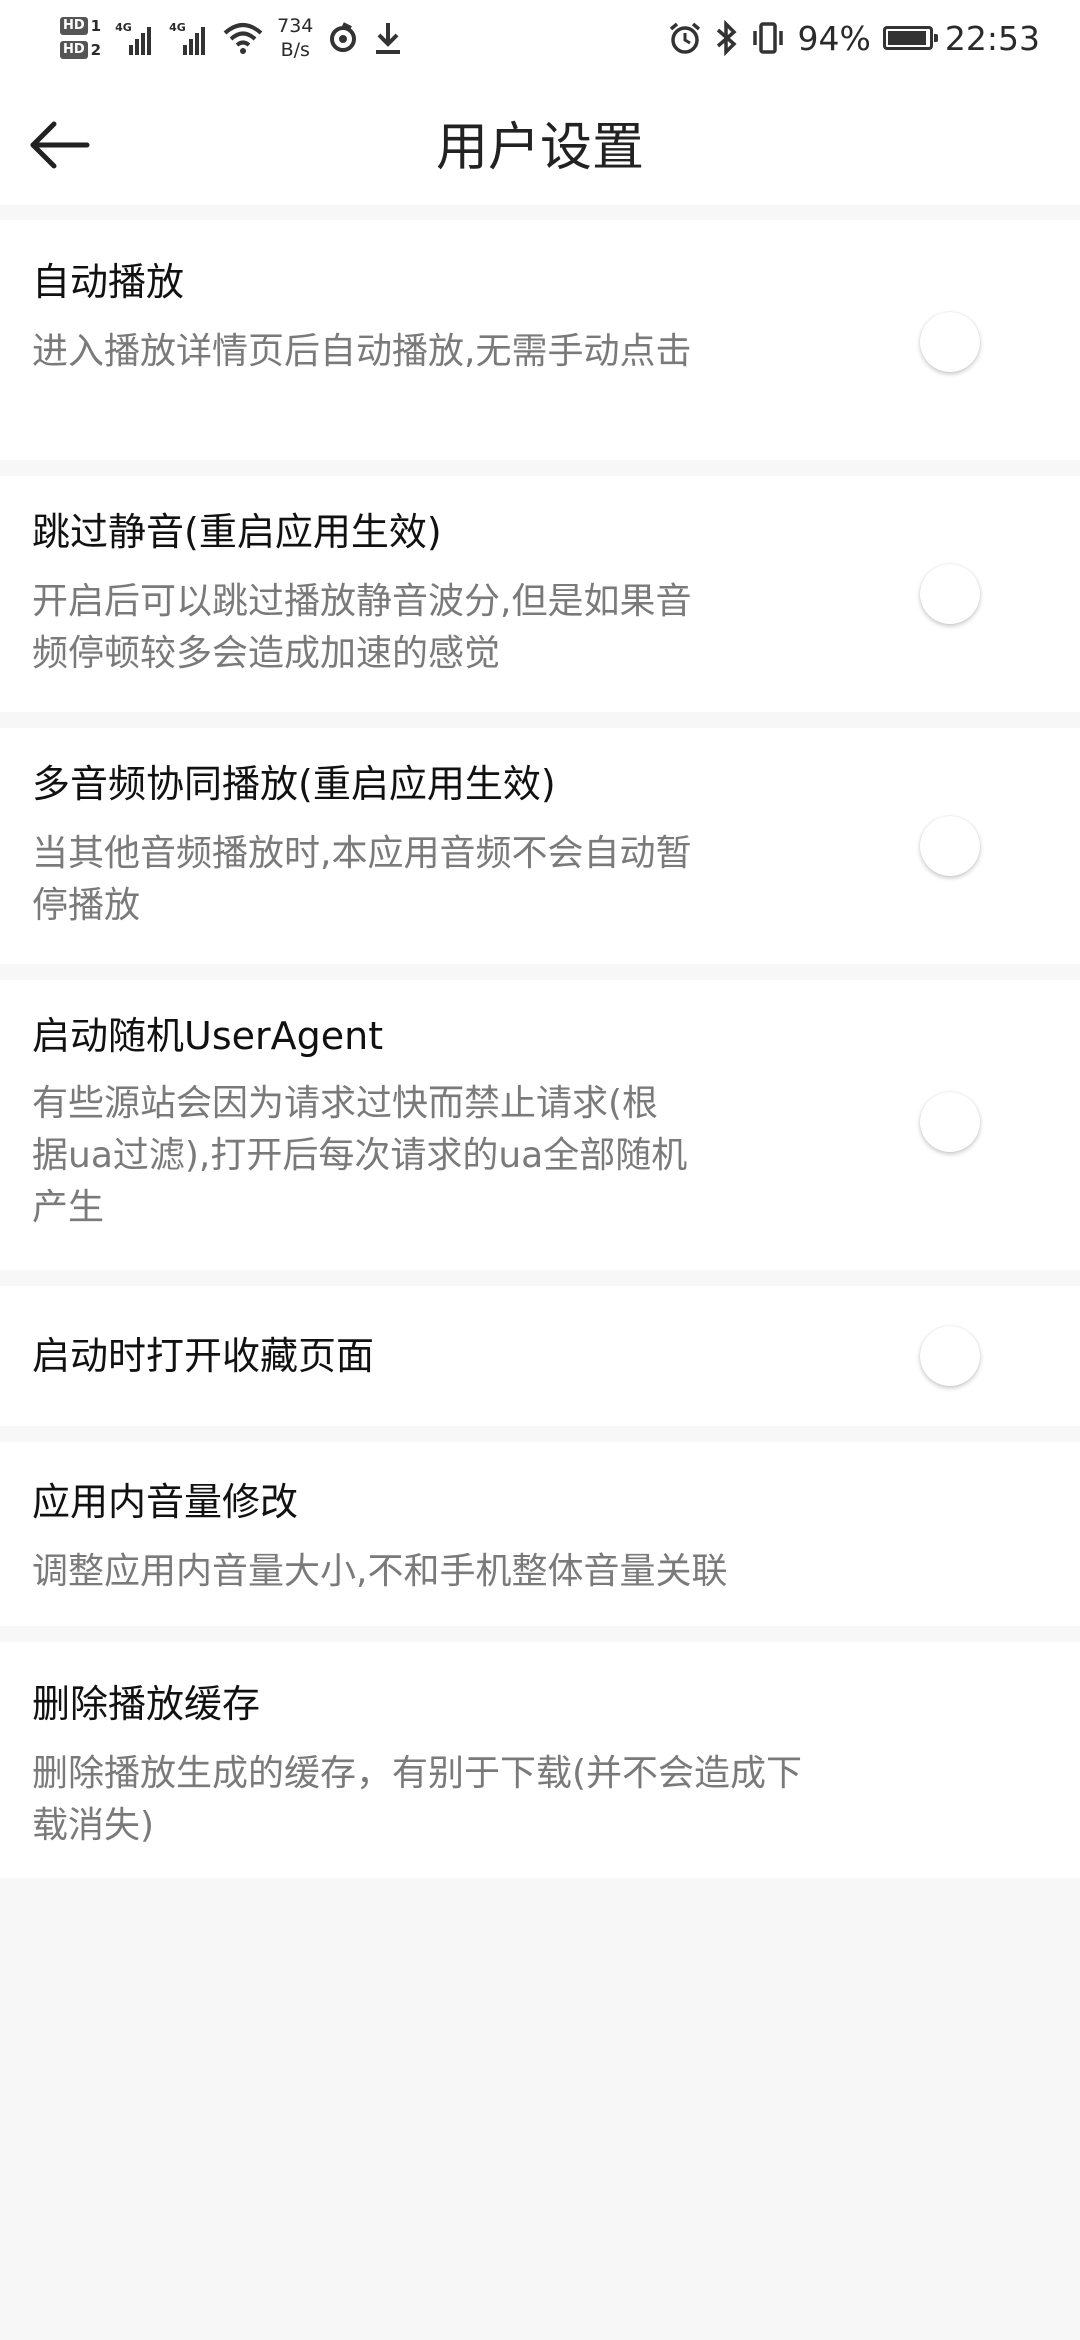 Image resolution: width=1080 pixels, height=2340 pixels. What do you see at coordinates (950, 1356) in the screenshot?
I see `open-favorites-toggle` at bounding box center [950, 1356].